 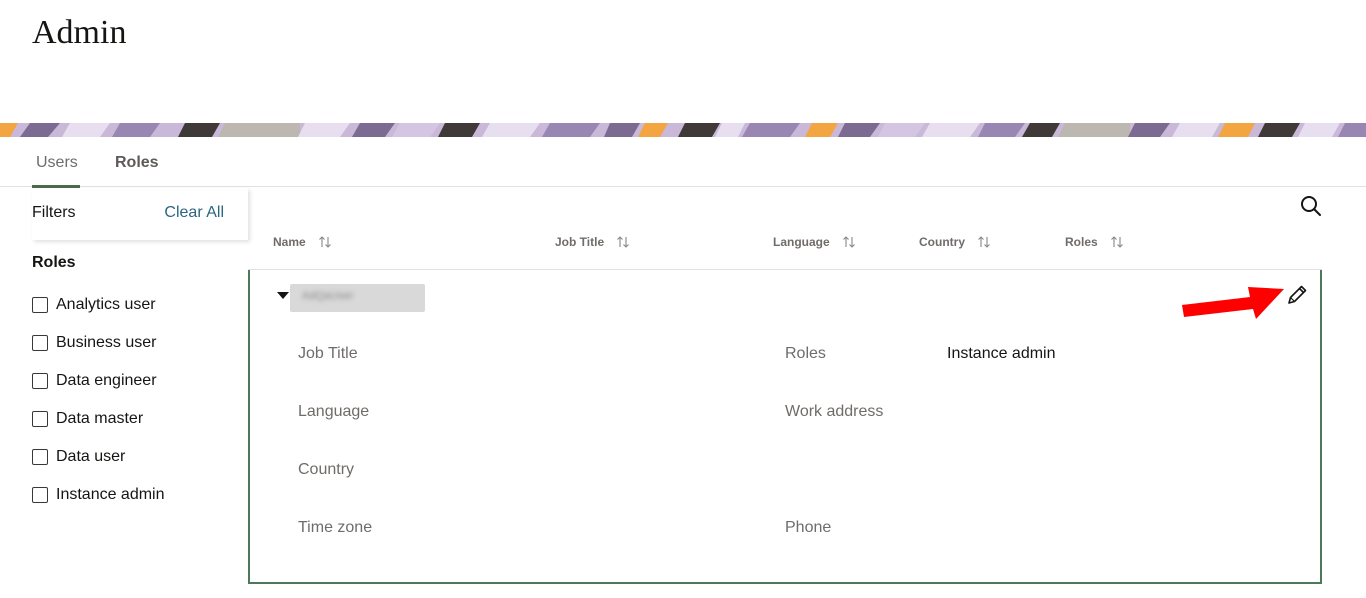 I want to click on role-filter-label: Data engineer, so click(x=106, y=380).